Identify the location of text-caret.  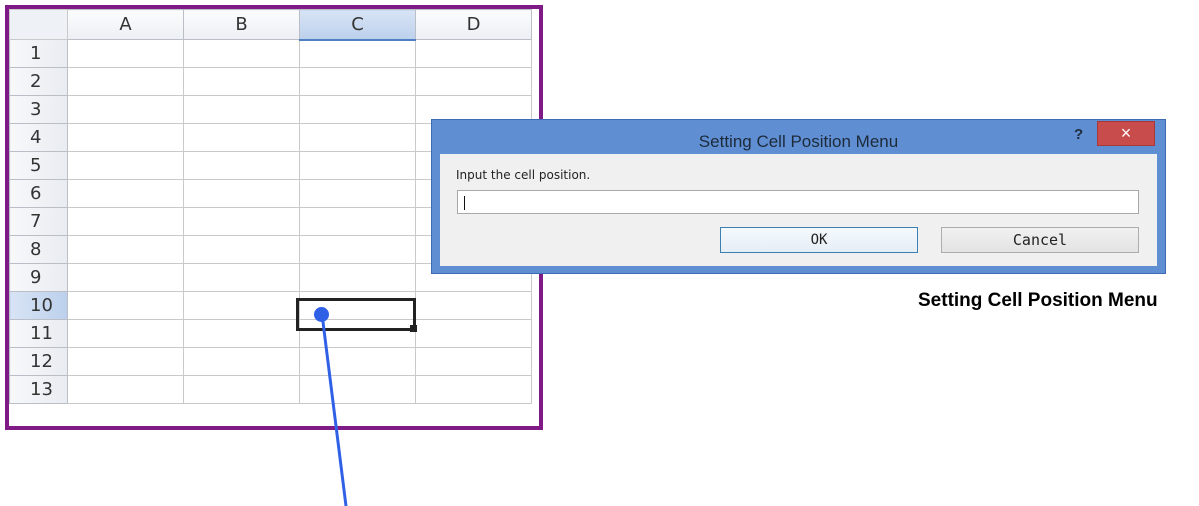
(464, 203).